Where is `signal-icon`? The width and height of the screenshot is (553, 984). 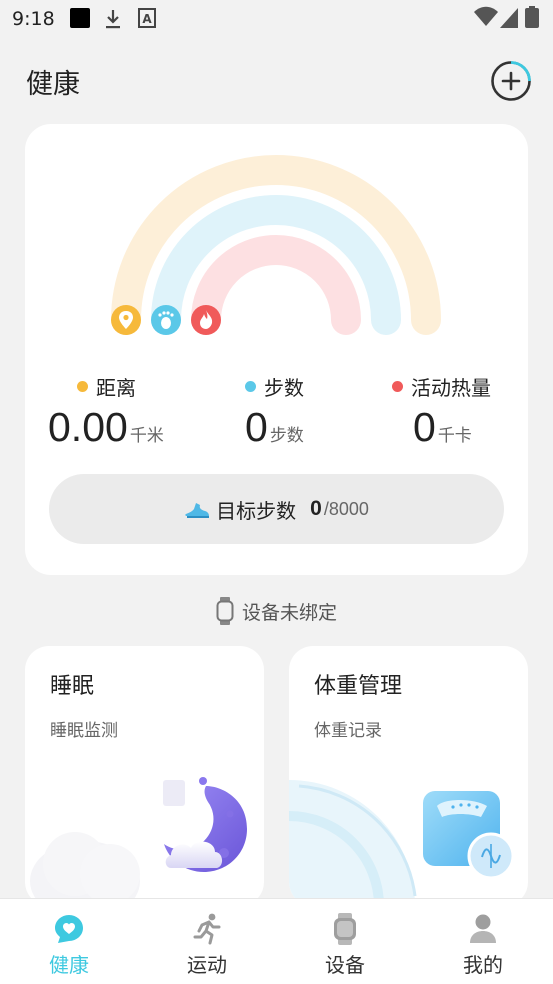 signal-icon is located at coordinates (509, 18).